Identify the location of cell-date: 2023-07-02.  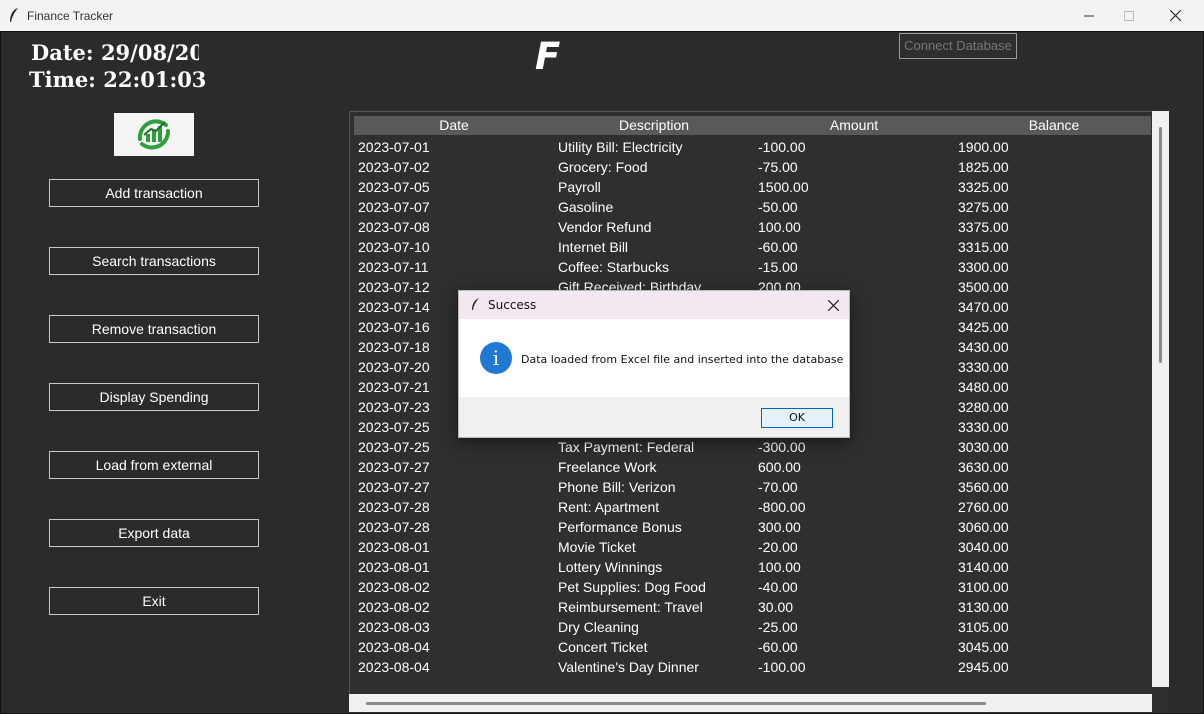
(394, 167).